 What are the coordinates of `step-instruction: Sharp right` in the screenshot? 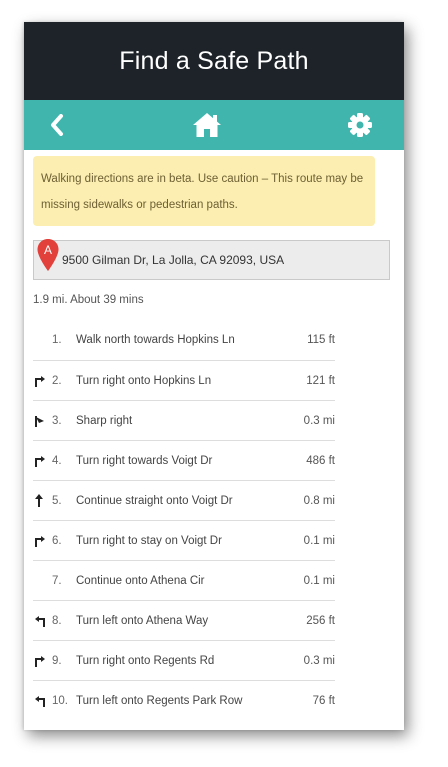 It's located at (104, 420).